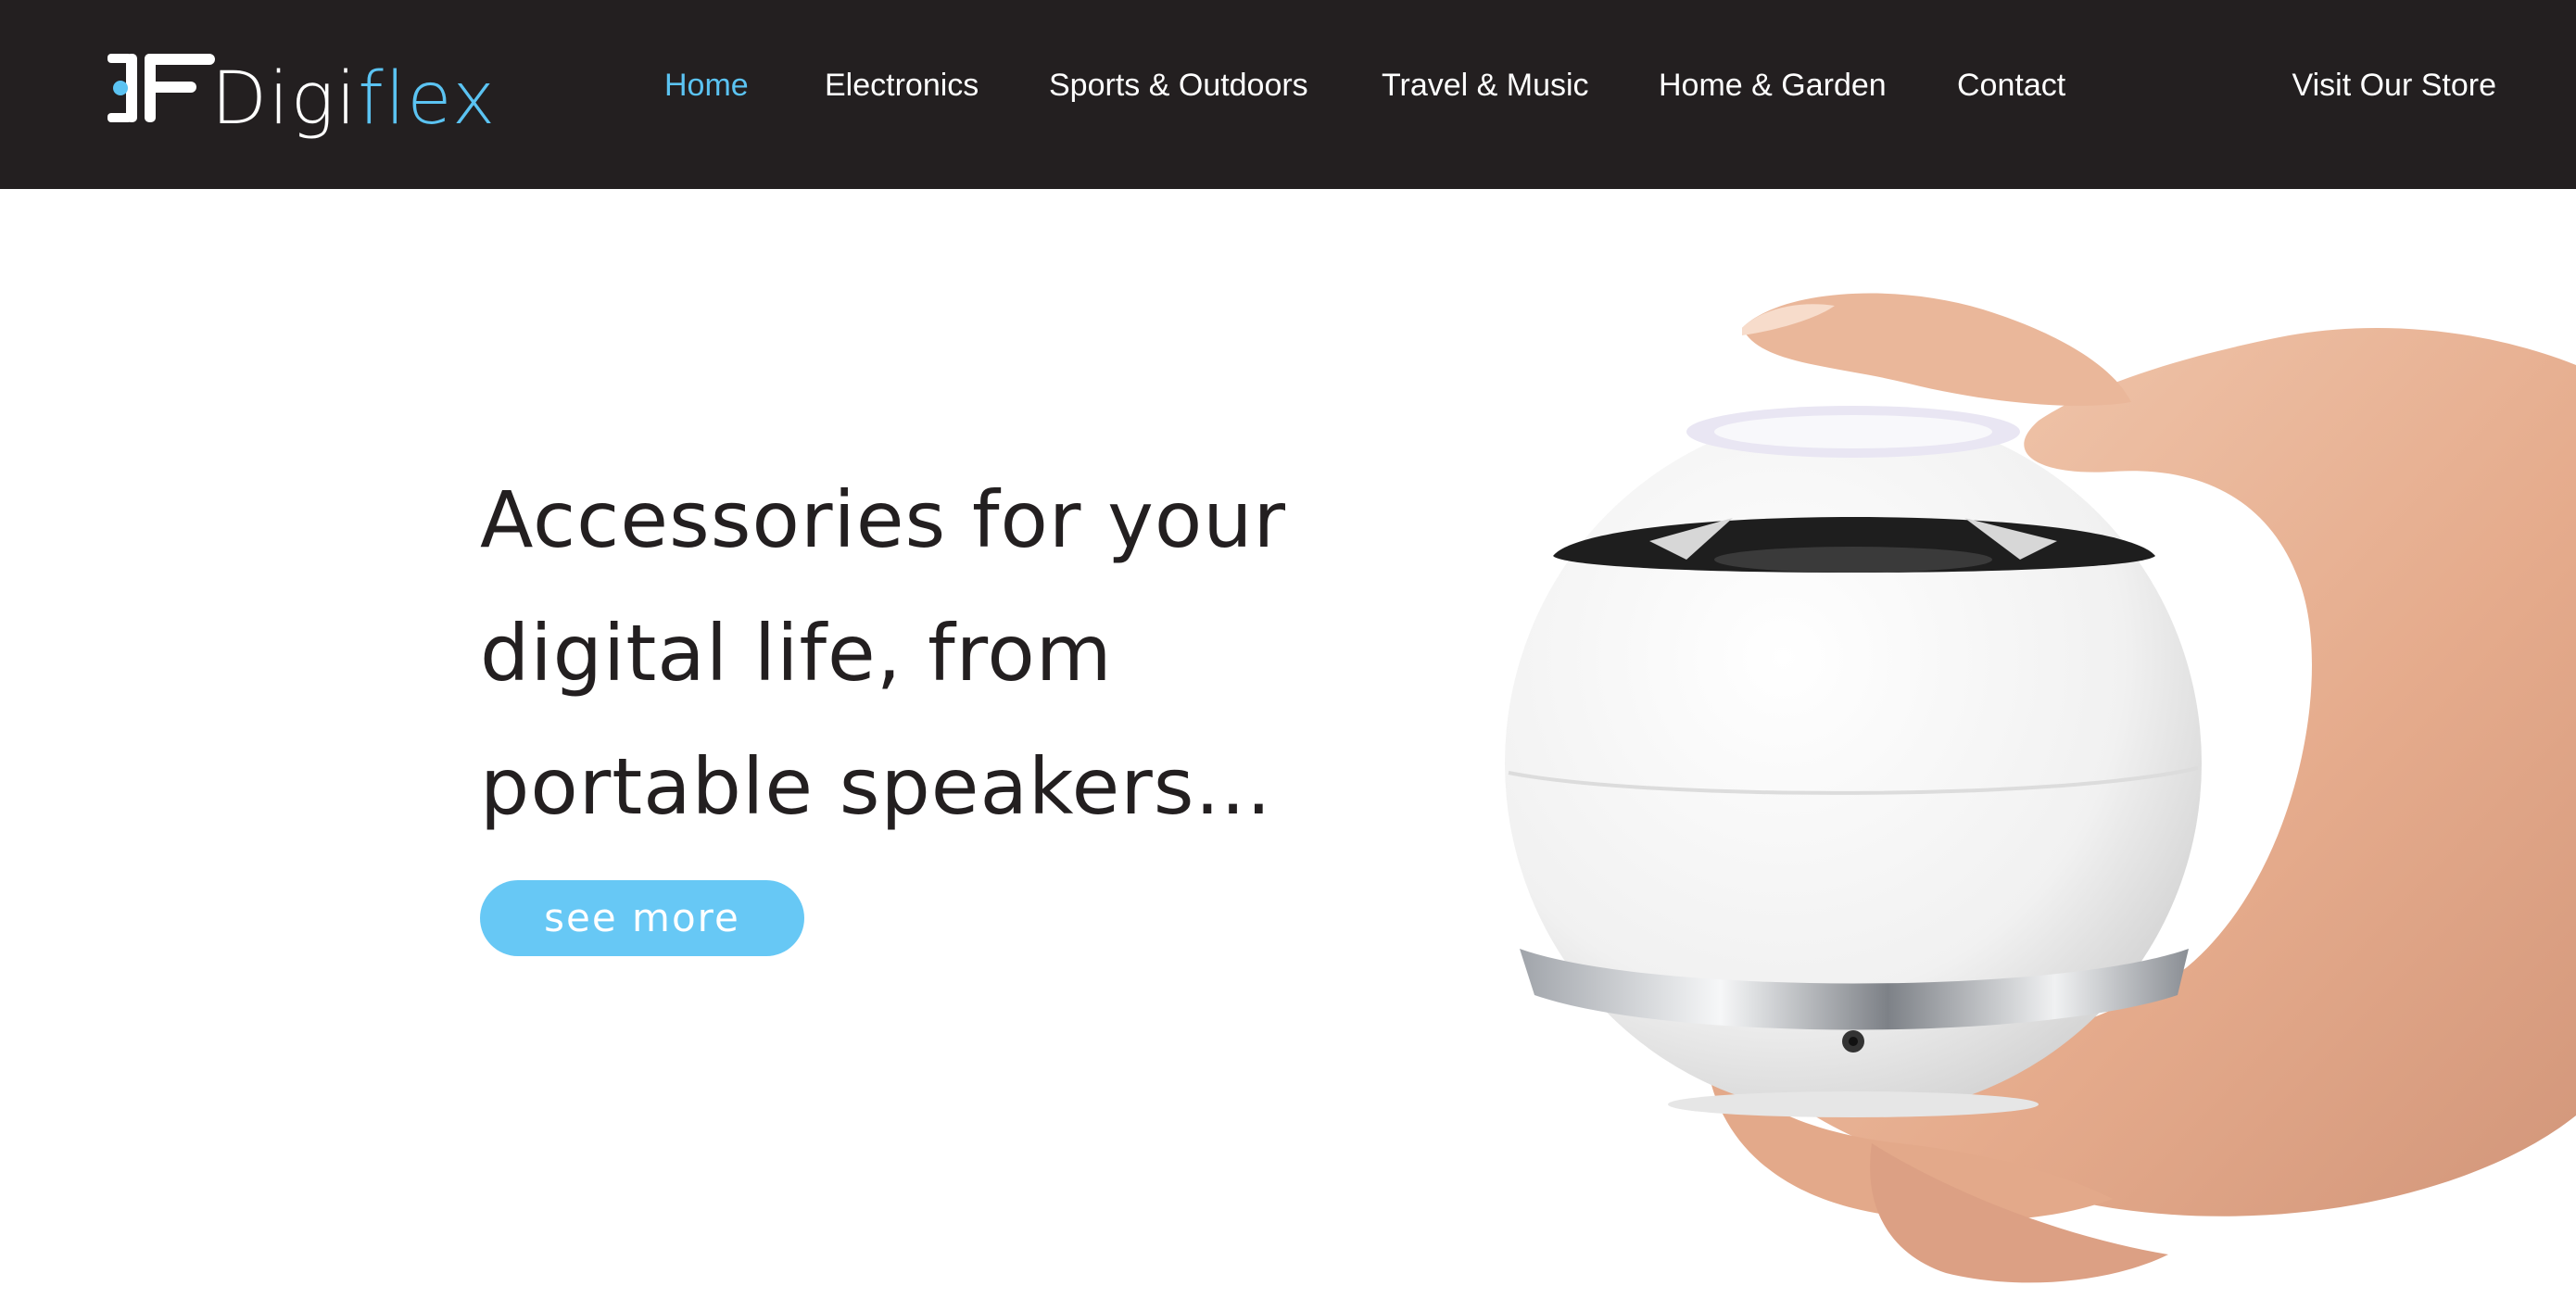 The height and width of the screenshot is (1311, 2576). Describe the element at coordinates (642, 918) in the screenshot. I see `see-more-button: see more` at that location.